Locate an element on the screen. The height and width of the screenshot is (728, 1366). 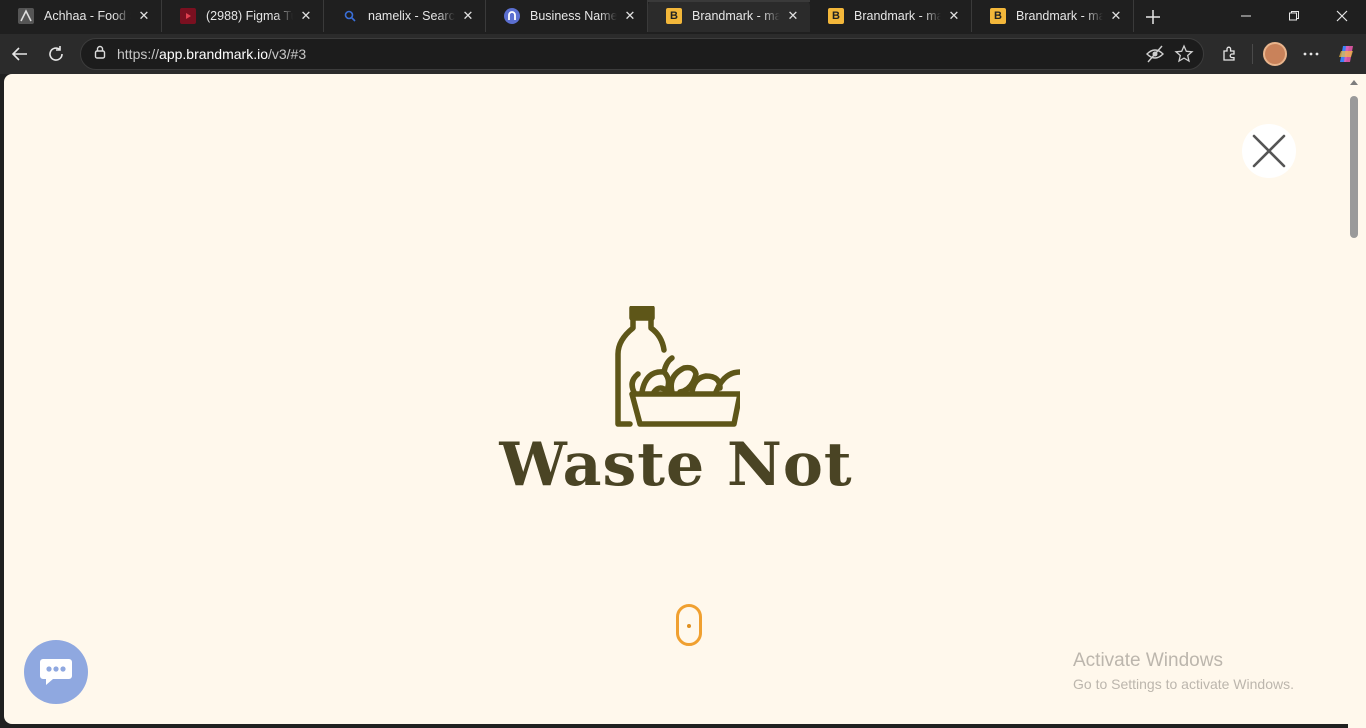
figma-like-icon is located at coordinates (26, 16).